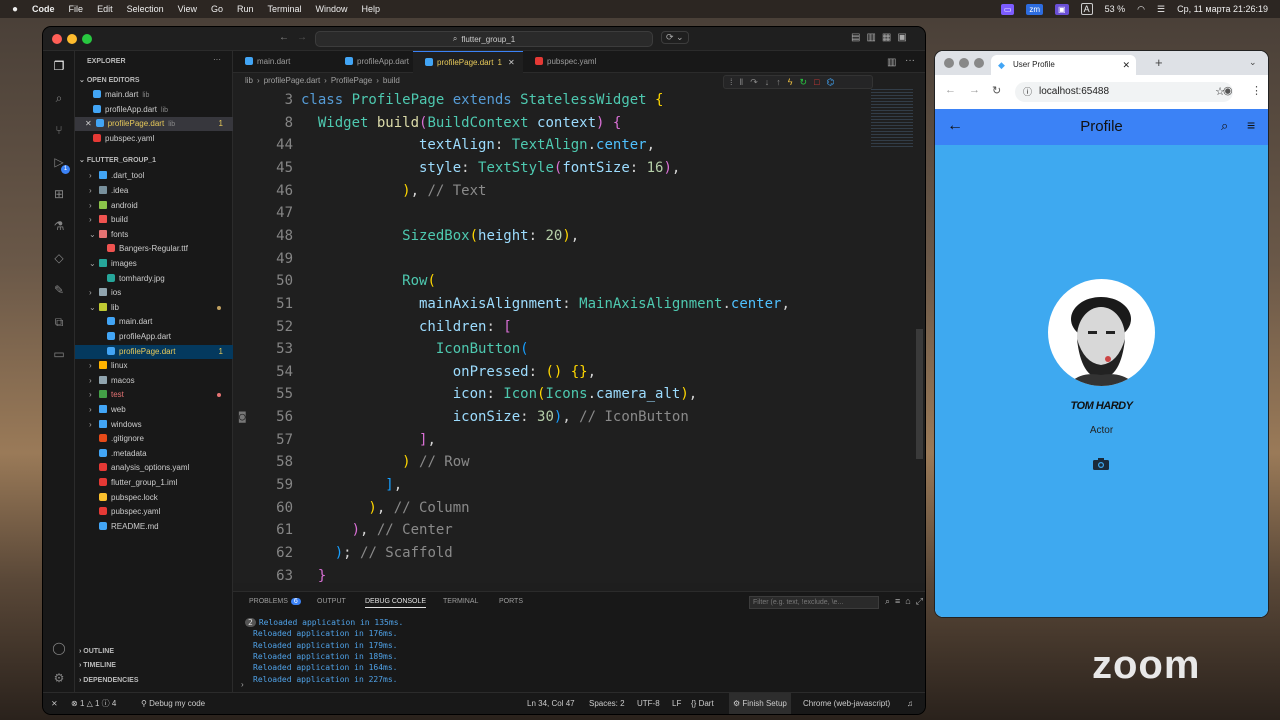 The width and height of the screenshot is (1280, 720). I want to click on back-icon: ←, so click(950, 90).